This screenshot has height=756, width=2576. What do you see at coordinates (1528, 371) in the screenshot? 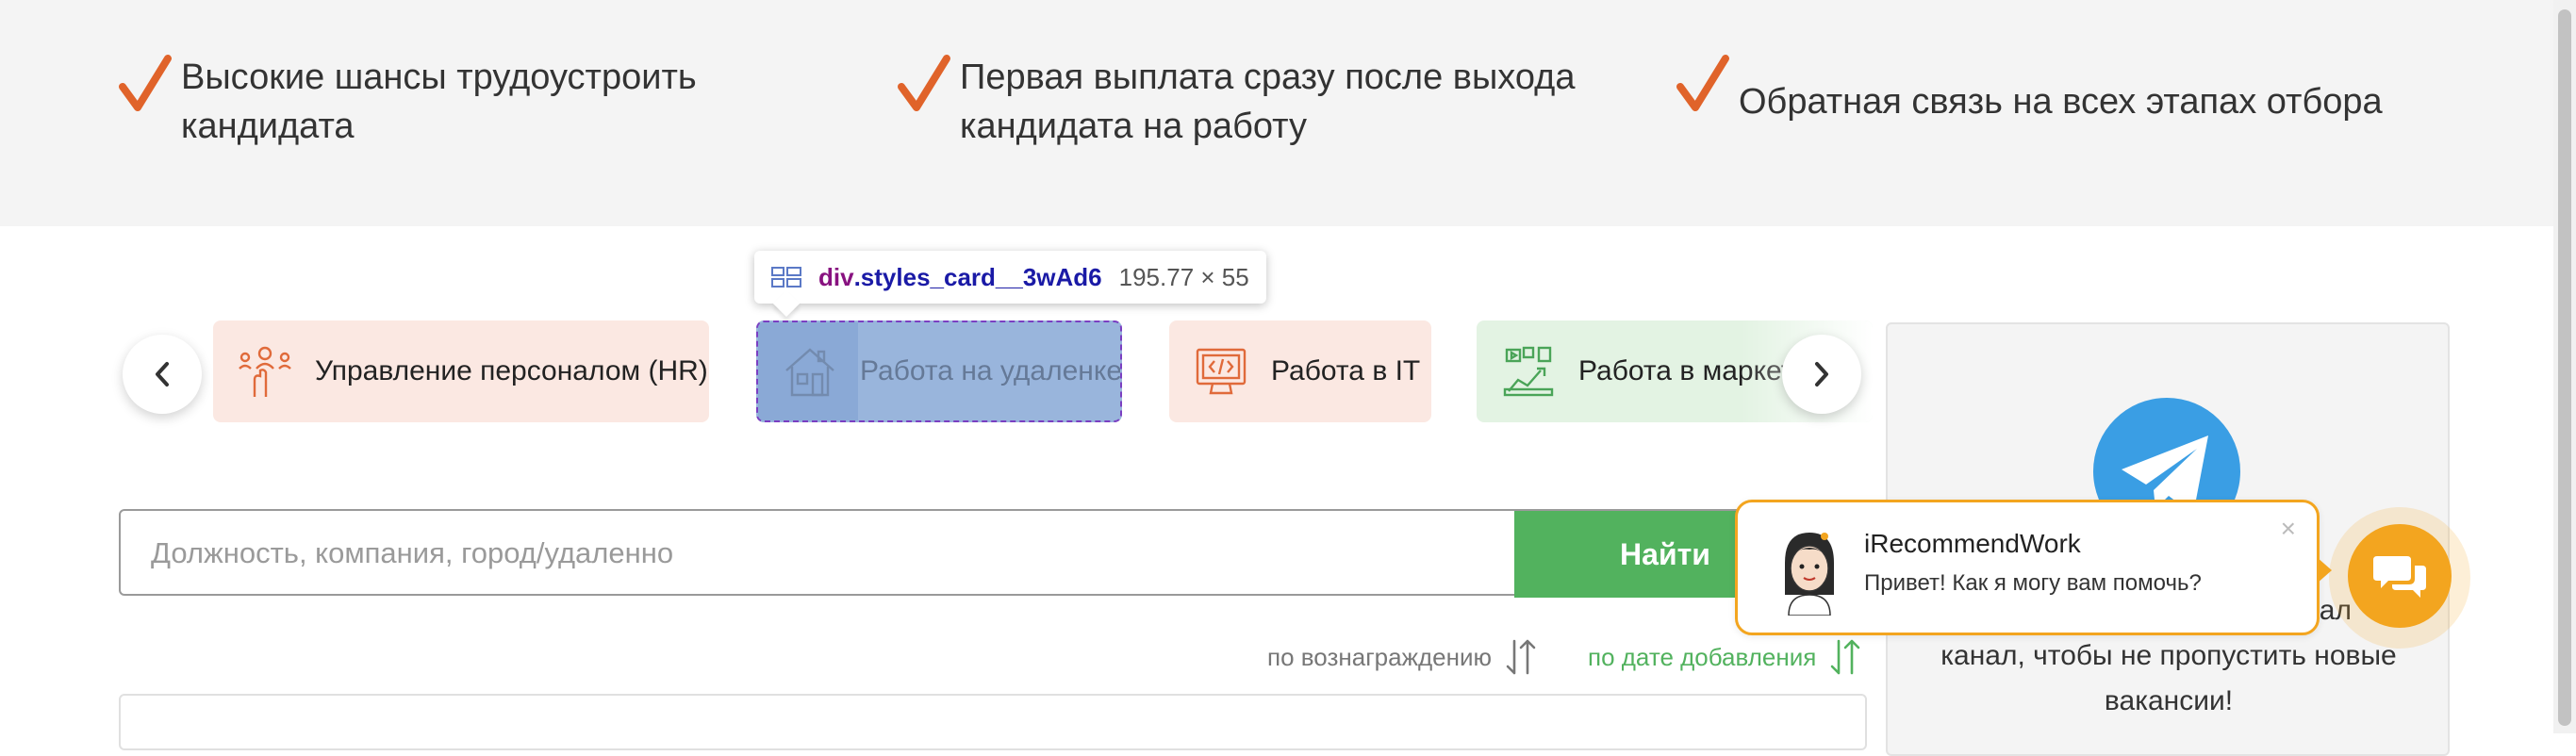
I see `marketing-icon` at bounding box center [1528, 371].